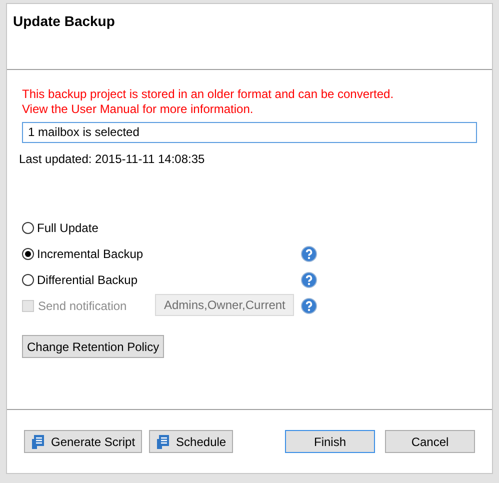 This screenshot has width=499, height=483. I want to click on option-label: Differential Backup, so click(87, 280).